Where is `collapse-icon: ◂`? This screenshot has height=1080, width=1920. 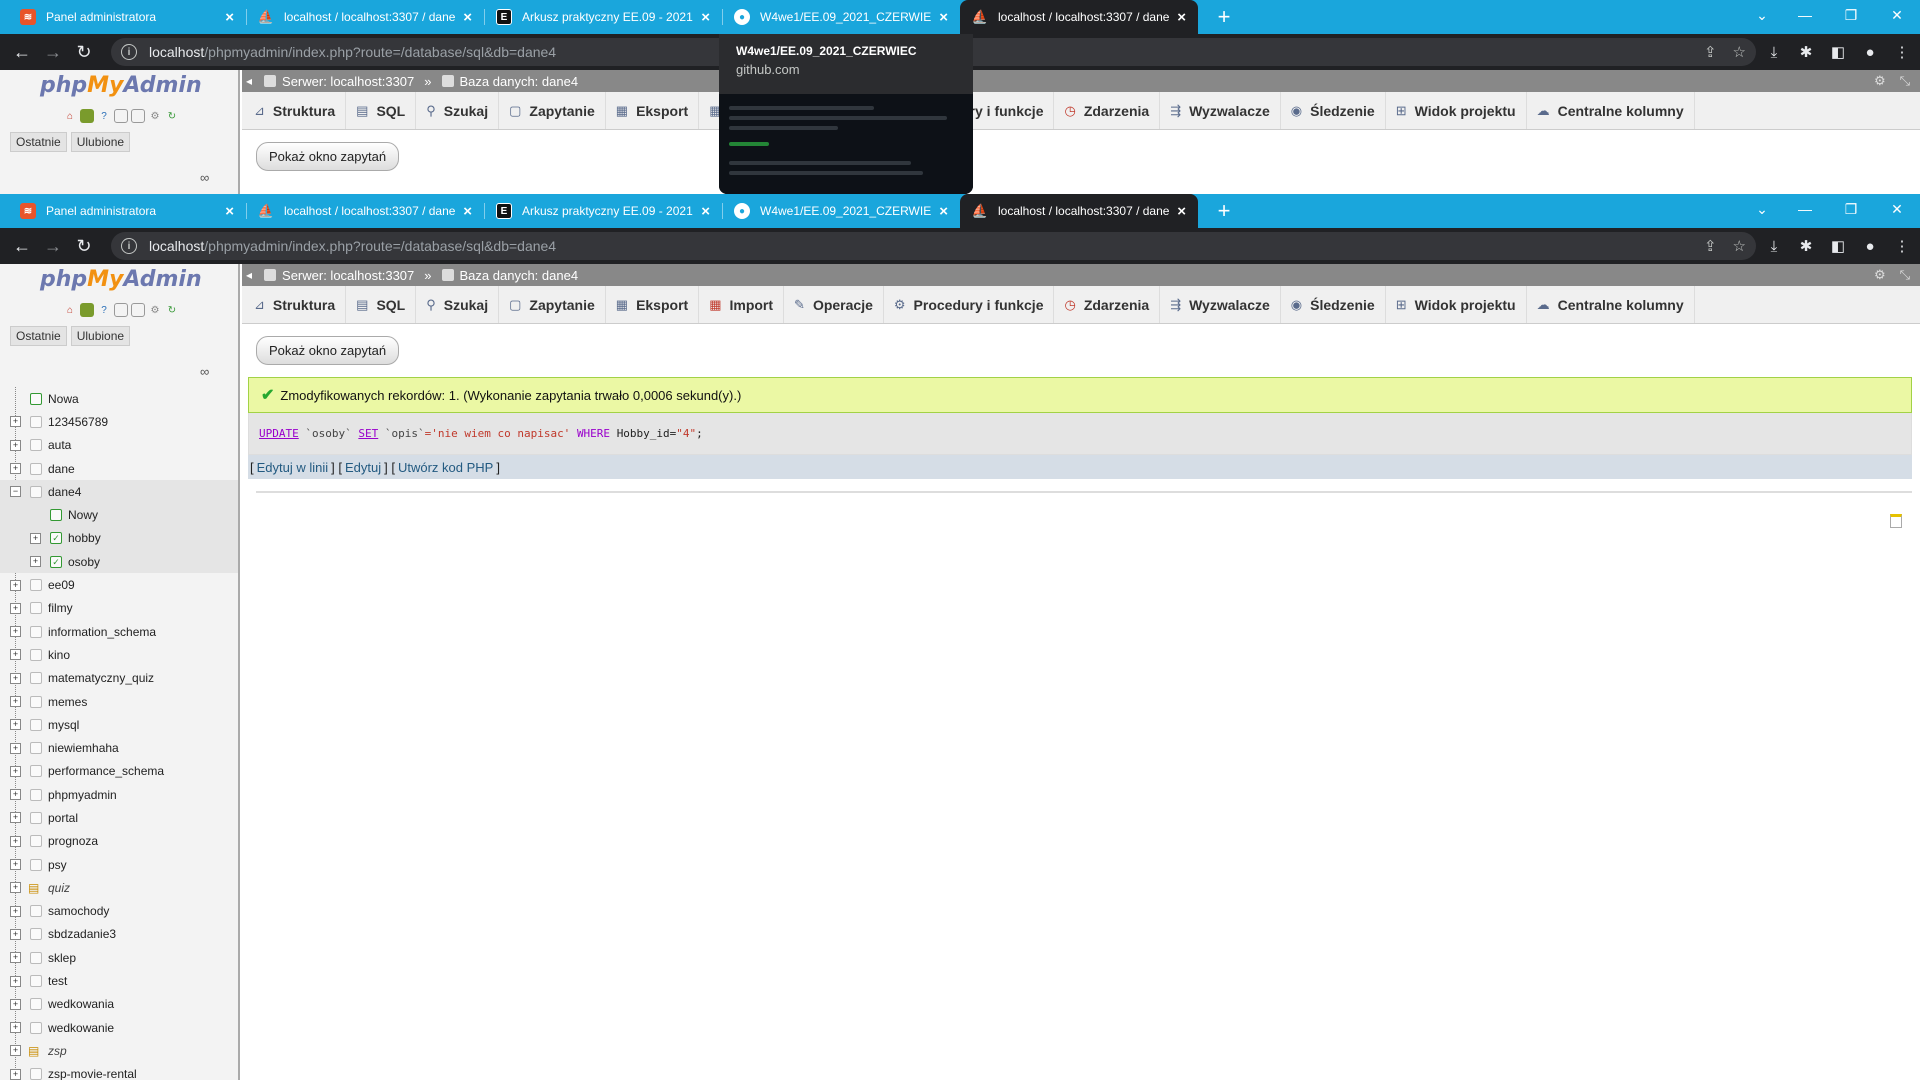
collapse-icon: ◂ is located at coordinates (249, 275).